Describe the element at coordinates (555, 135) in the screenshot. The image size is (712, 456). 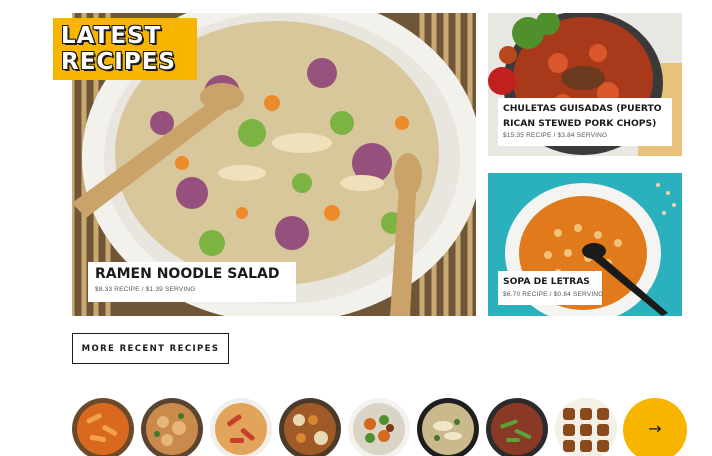
I see `chuletas-cost: $15.35 RECIPE / $3.84 SERVING` at that location.